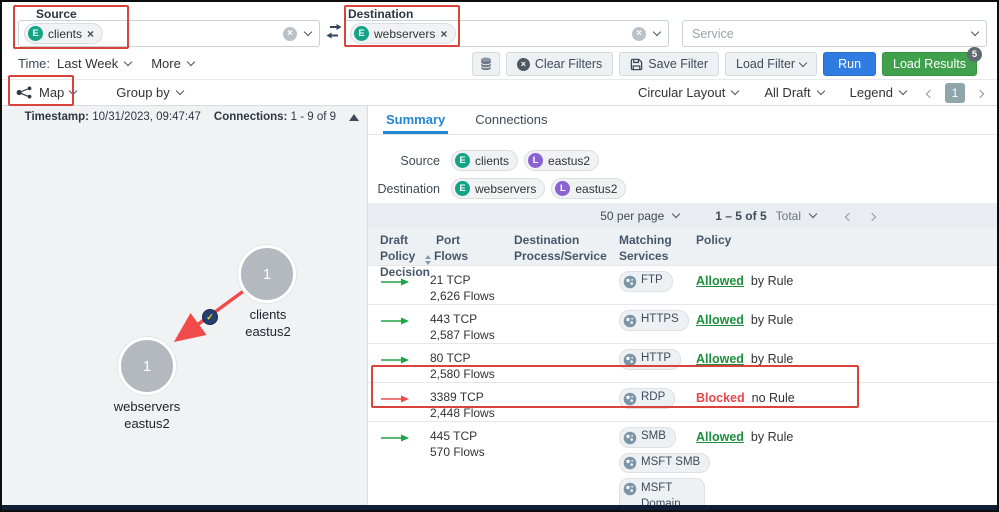 The height and width of the screenshot is (512, 999). Describe the element at coordinates (334, 34) in the screenshot. I see `swap-source-destination-button` at that location.